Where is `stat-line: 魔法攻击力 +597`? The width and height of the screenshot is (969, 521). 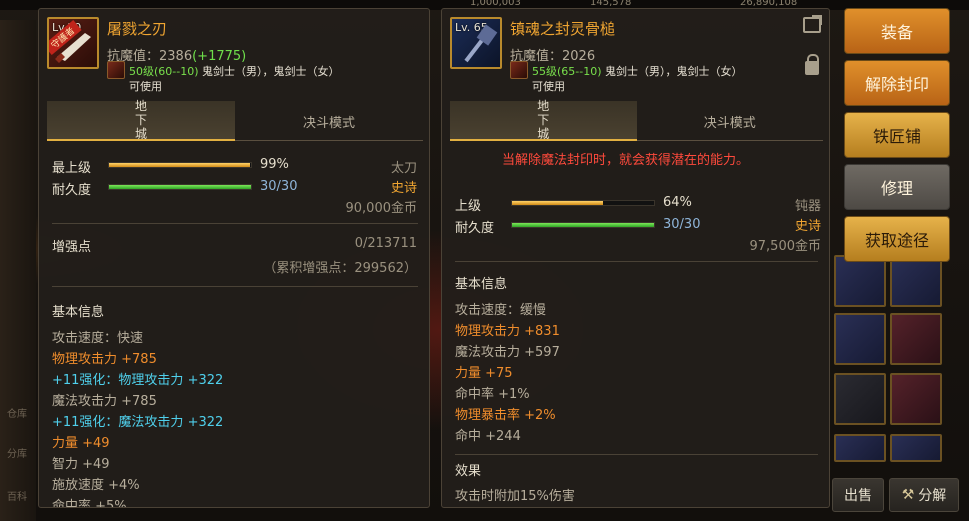 stat-line: 魔法攻击力 +597 is located at coordinates (507, 352).